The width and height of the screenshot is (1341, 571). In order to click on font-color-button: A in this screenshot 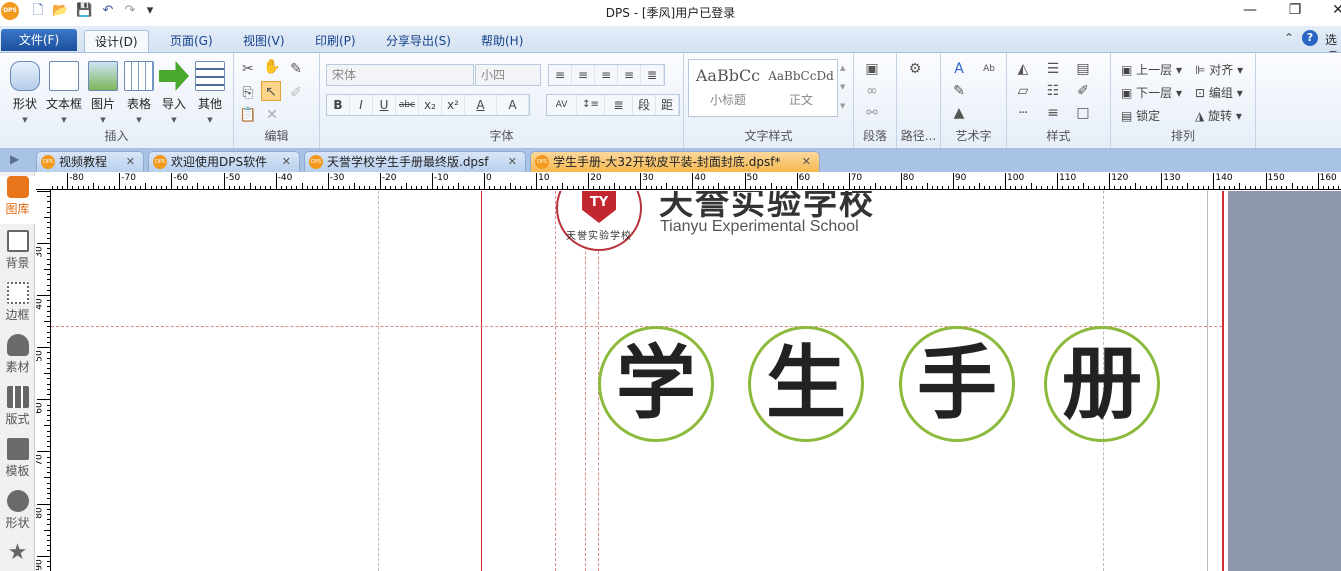, I will do `click(481, 105)`.